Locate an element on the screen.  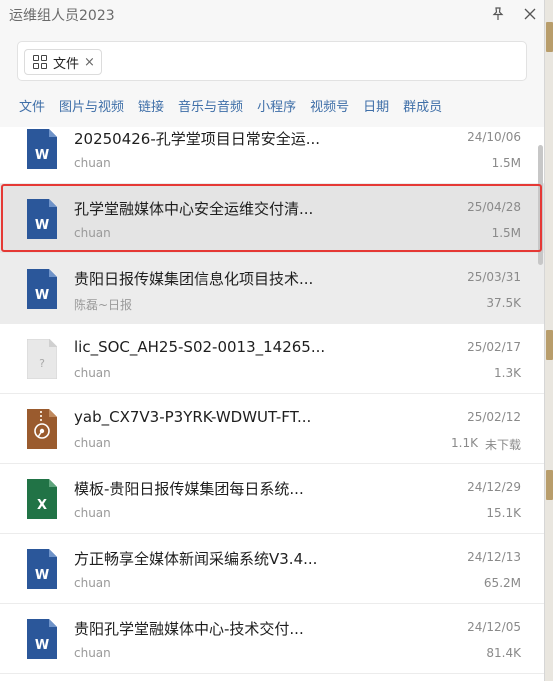
tab-music-audio: 音乐与音频 is located at coordinates (210, 105).